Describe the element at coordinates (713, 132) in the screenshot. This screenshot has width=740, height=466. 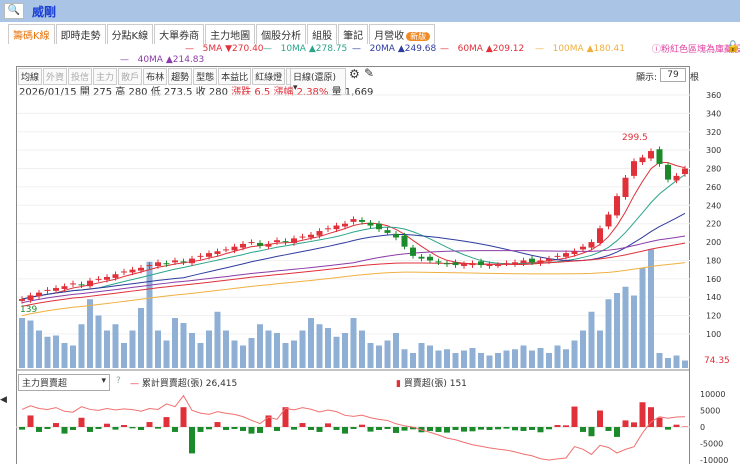
I see `y-tick-label: 320` at that location.